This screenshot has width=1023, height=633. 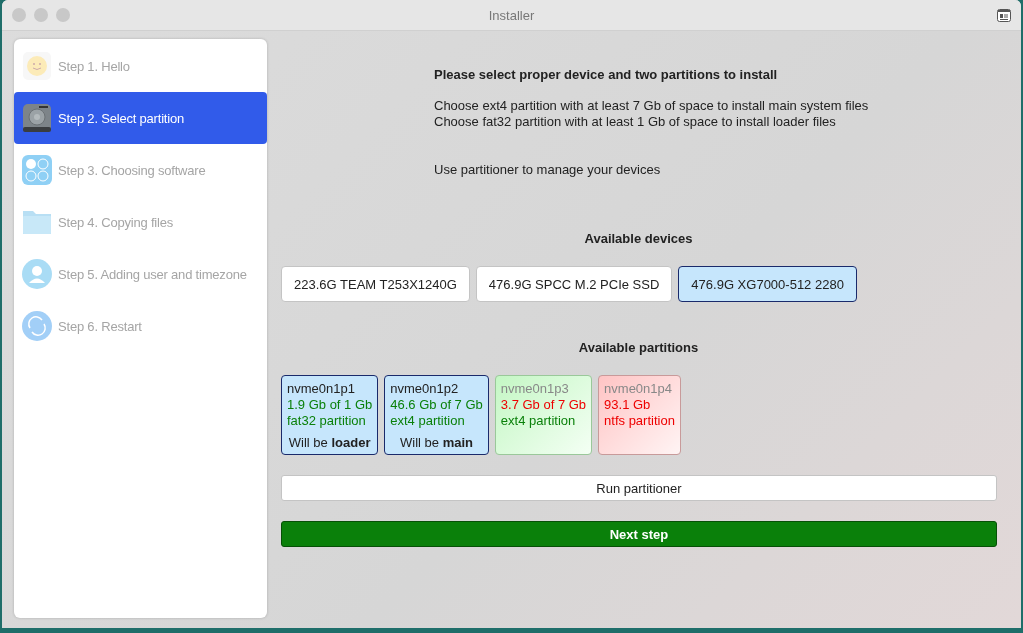 I want to click on partition-role: Will be loader, so click(x=329, y=443).